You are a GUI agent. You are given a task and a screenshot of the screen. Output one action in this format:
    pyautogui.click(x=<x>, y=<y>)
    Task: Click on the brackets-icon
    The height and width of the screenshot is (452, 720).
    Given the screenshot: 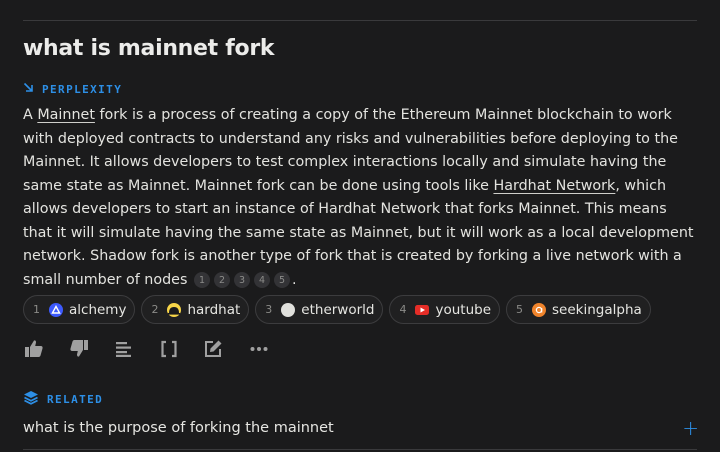 What is the action you would take?
    pyautogui.click(x=168, y=348)
    